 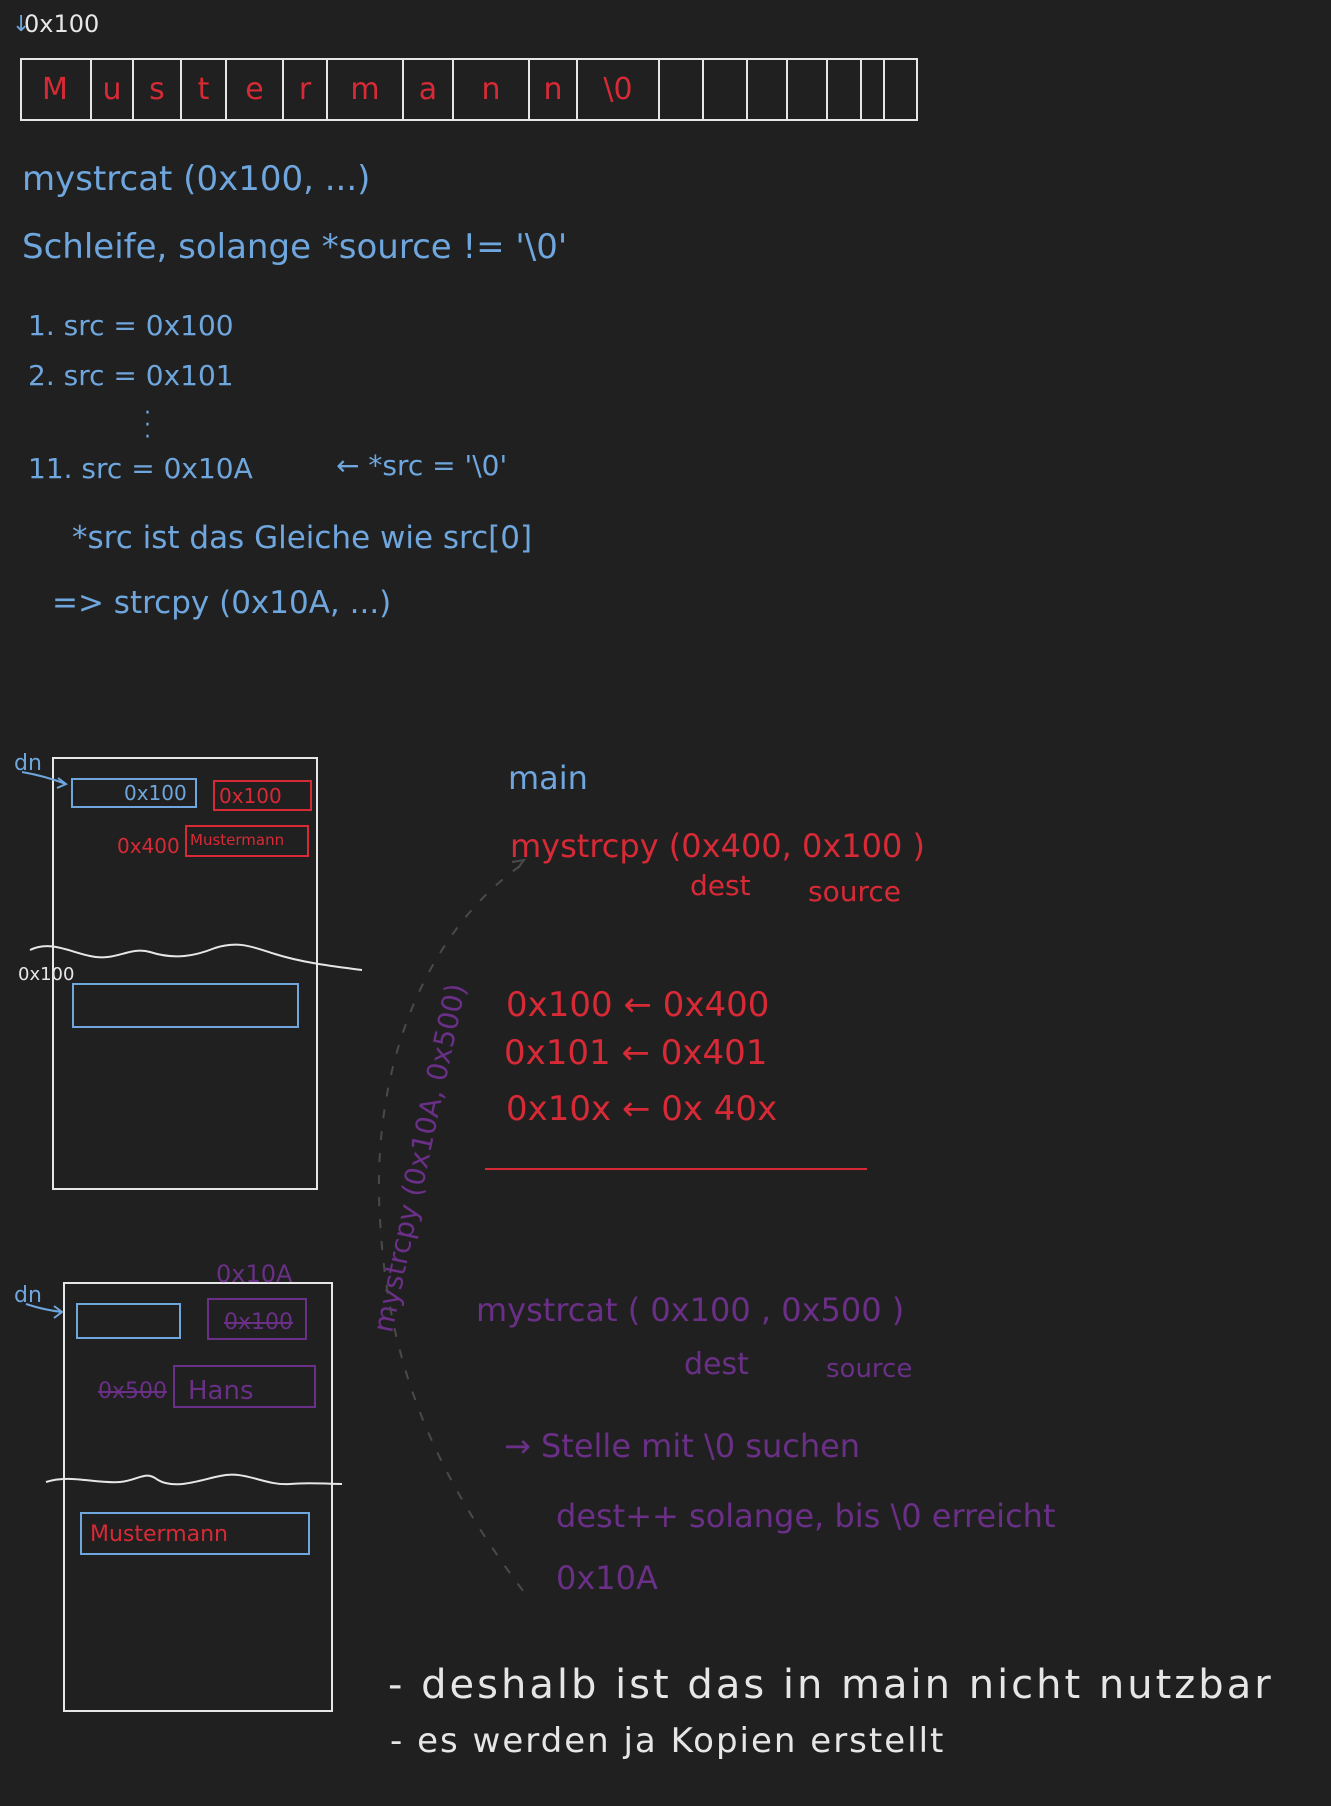 I want to click on frame2-wave, so click(x=194, y=1479).